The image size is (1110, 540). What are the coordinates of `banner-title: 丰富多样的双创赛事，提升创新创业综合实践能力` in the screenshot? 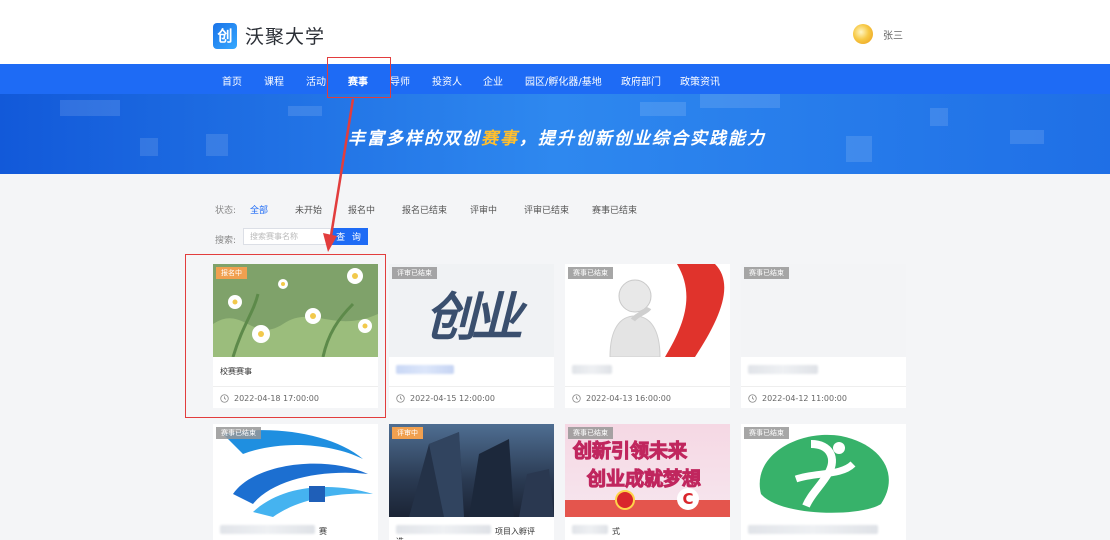 It's located at (557, 139).